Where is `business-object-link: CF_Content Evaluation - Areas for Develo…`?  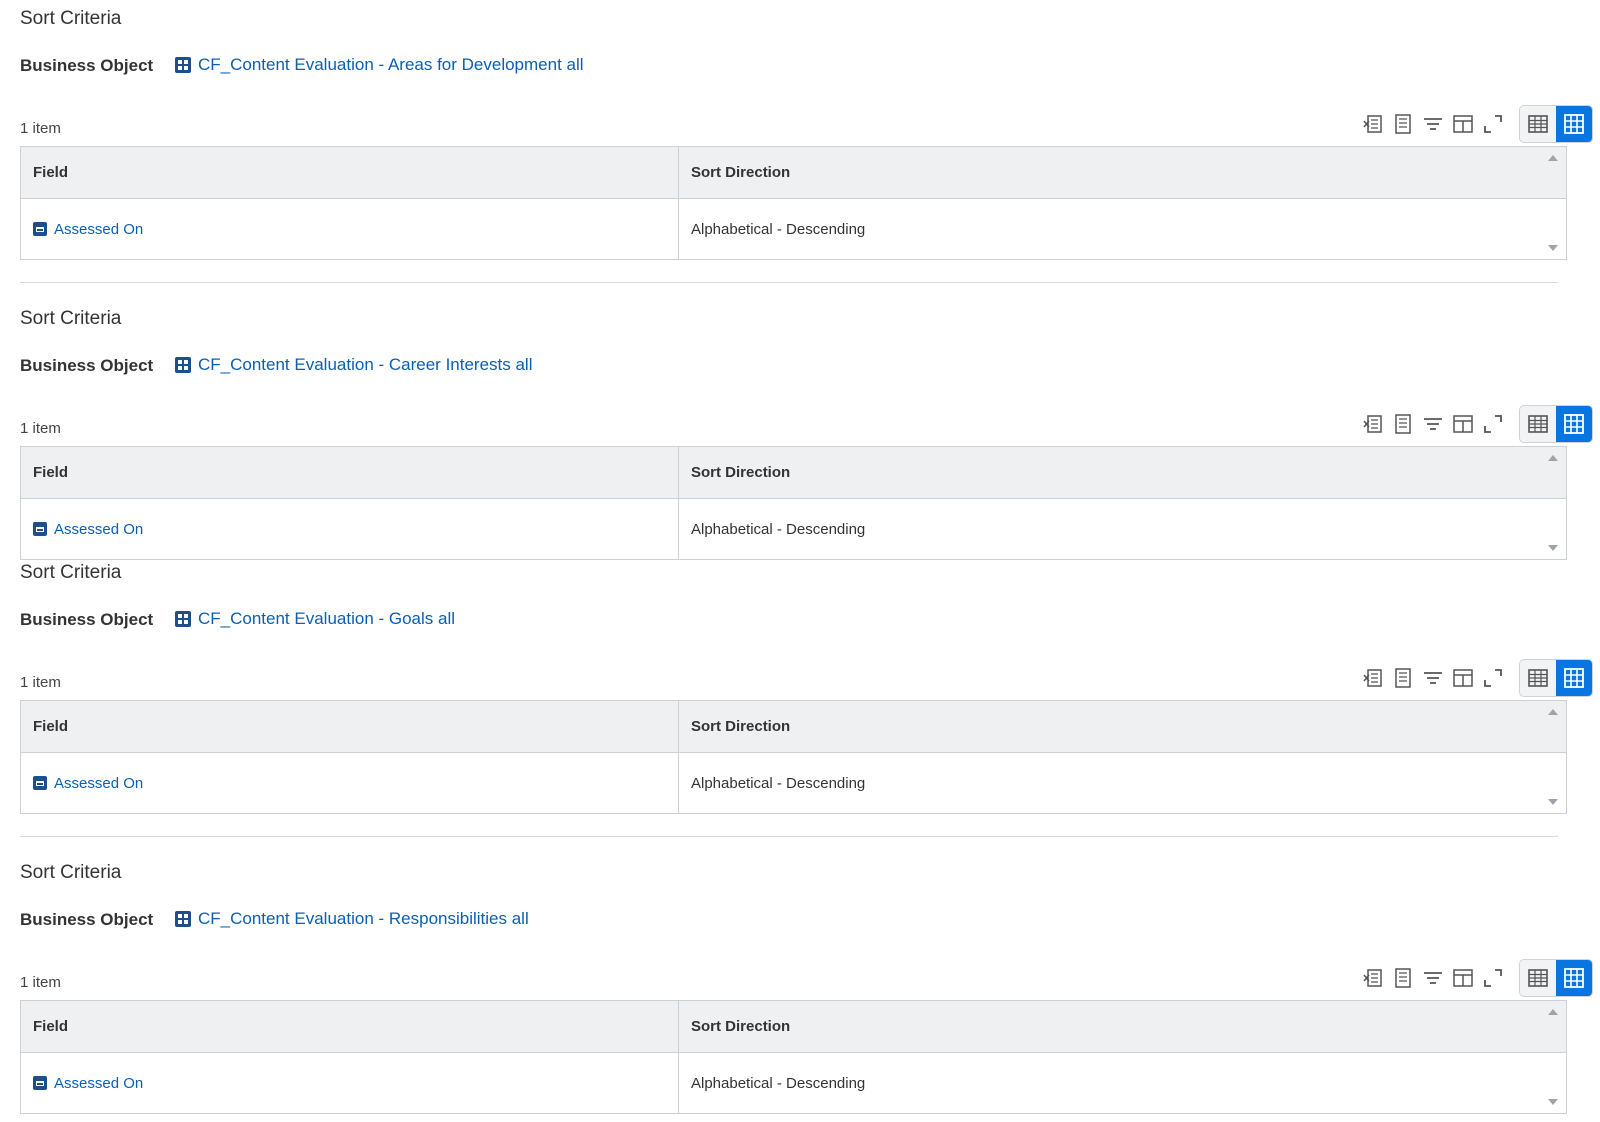
business-object-link: CF_Content Evaluation - Areas for Develo… is located at coordinates (379, 65).